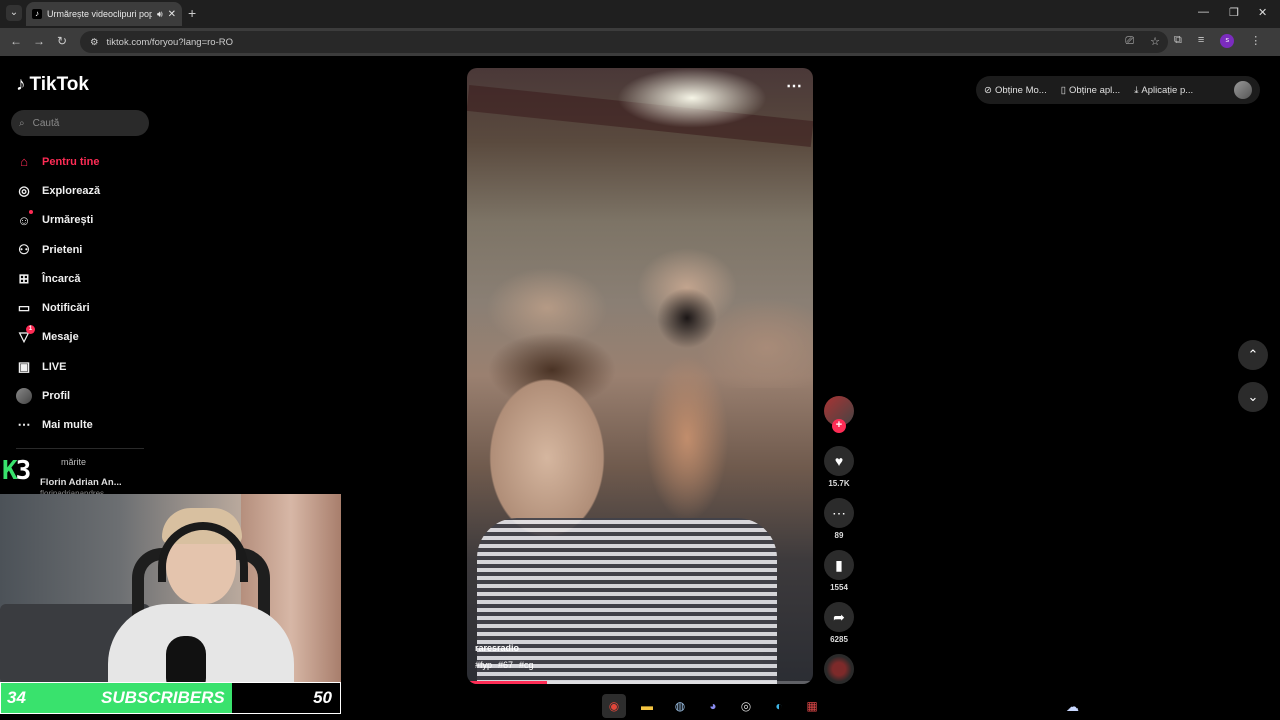  I want to click on sidebar-item-notifications: ▭ Notificări, so click(86, 307).